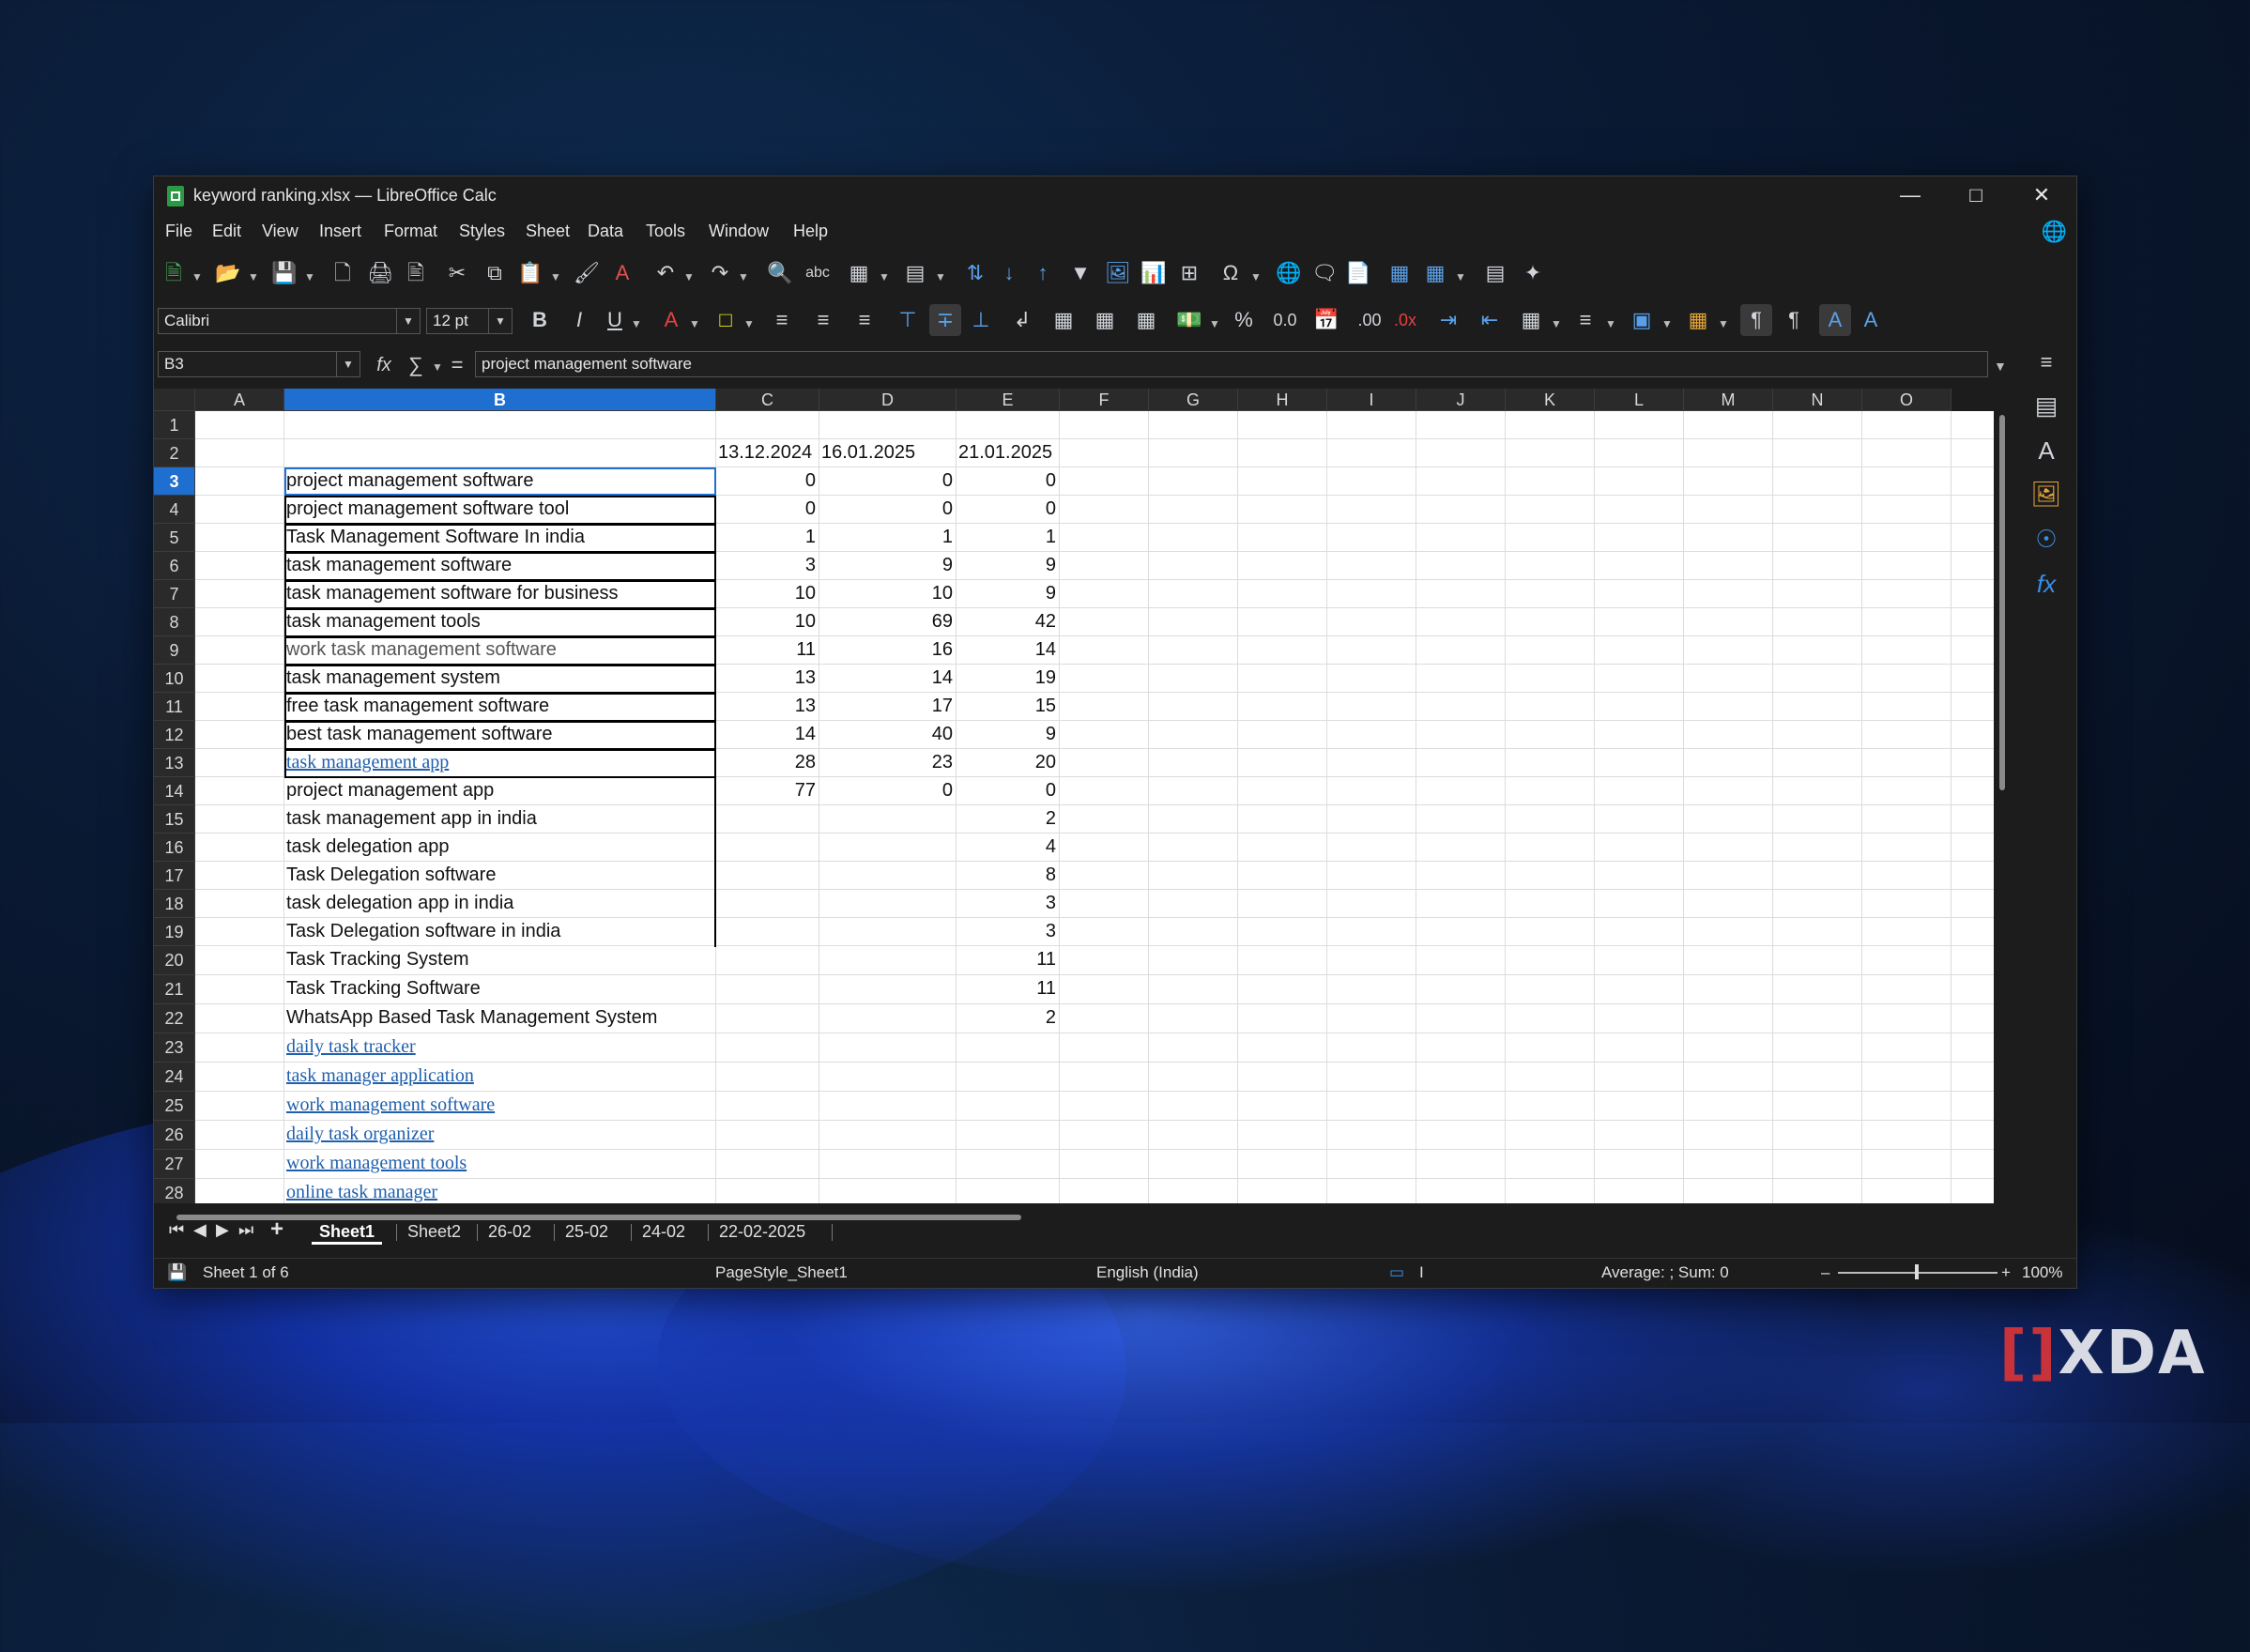 Image resolution: width=2250 pixels, height=1652 pixels. What do you see at coordinates (239, 400) in the screenshot?
I see `column-header-a: A` at bounding box center [239, 400].